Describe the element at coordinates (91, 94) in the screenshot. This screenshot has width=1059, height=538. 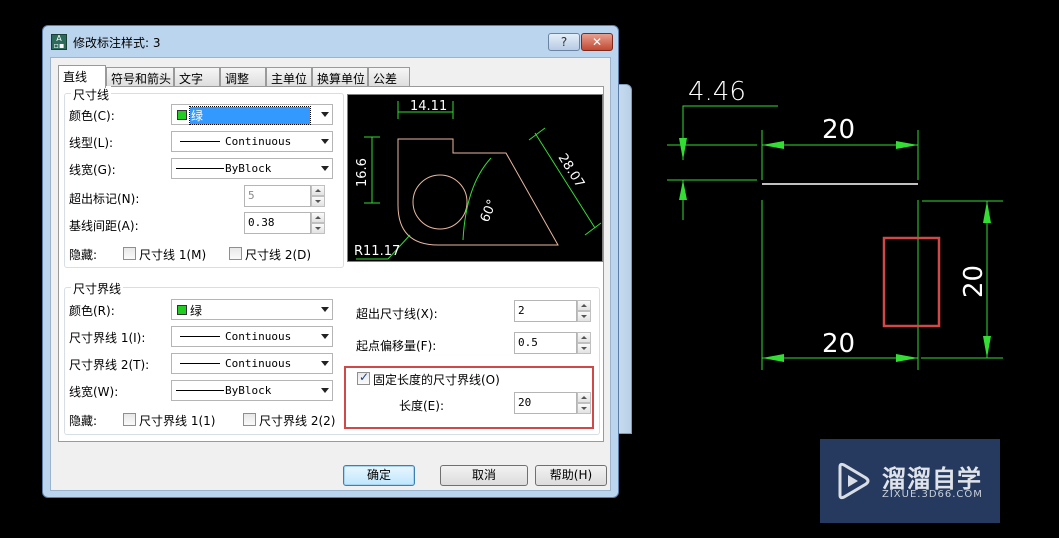
I see `group-title-dimension-lines: 尺寸线` at that location.